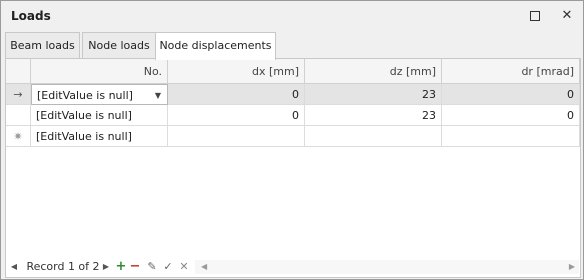  What do you see at coordinates (152, 267) in the screenshot?
I see `edit-record-icon: ✎` at bounding box center [152, 267].